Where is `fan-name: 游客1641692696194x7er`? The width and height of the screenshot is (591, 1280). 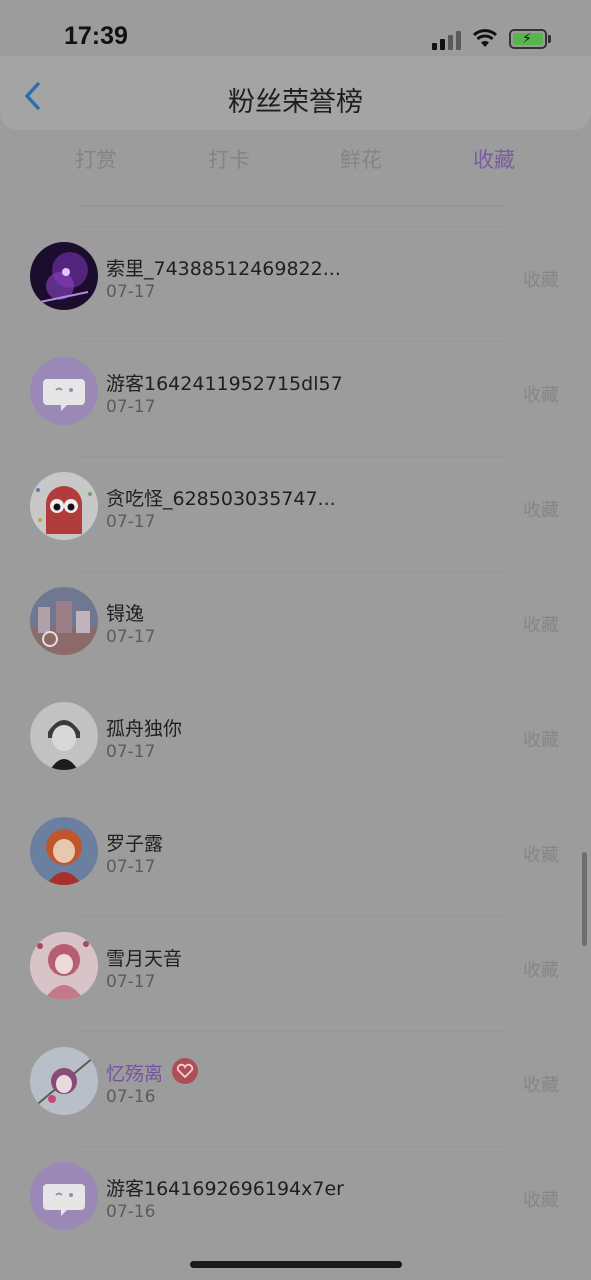 fan-name: 游客1641692696194x7er is located at coordinates (225, 1189).